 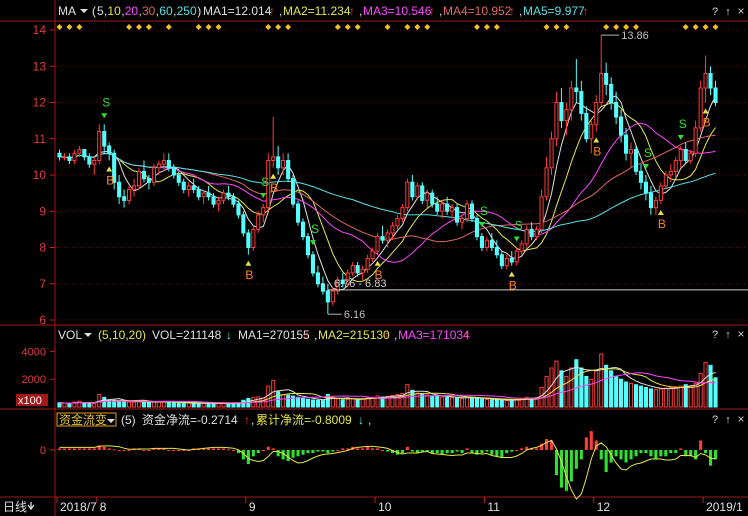 What do you see at coordinates (83, 419) in the screenshot?
I see `flow-indicator-name: 资金流变` at bounding box center [83, 419].